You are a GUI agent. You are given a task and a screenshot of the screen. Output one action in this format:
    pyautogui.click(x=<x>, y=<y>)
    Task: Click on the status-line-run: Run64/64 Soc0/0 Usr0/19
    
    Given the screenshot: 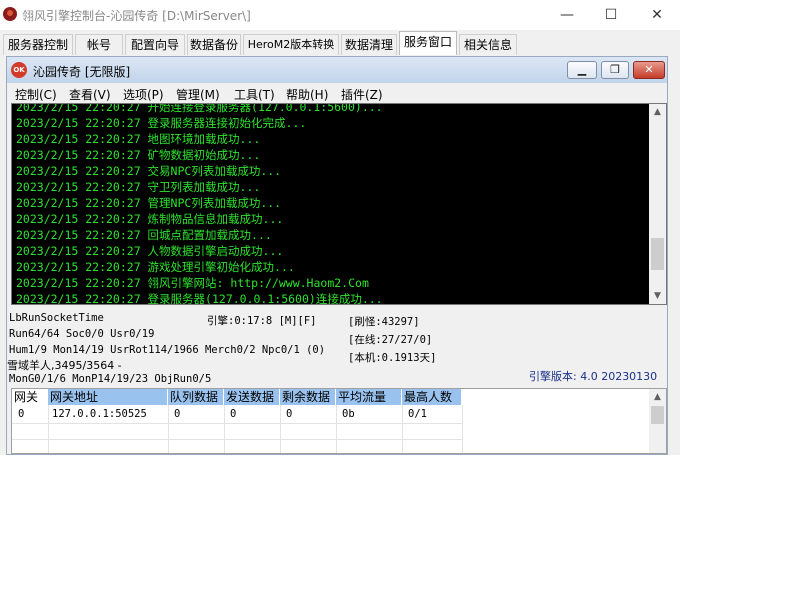 What is the action you would take?
    pyautogui.click(x=82, y=334)
    